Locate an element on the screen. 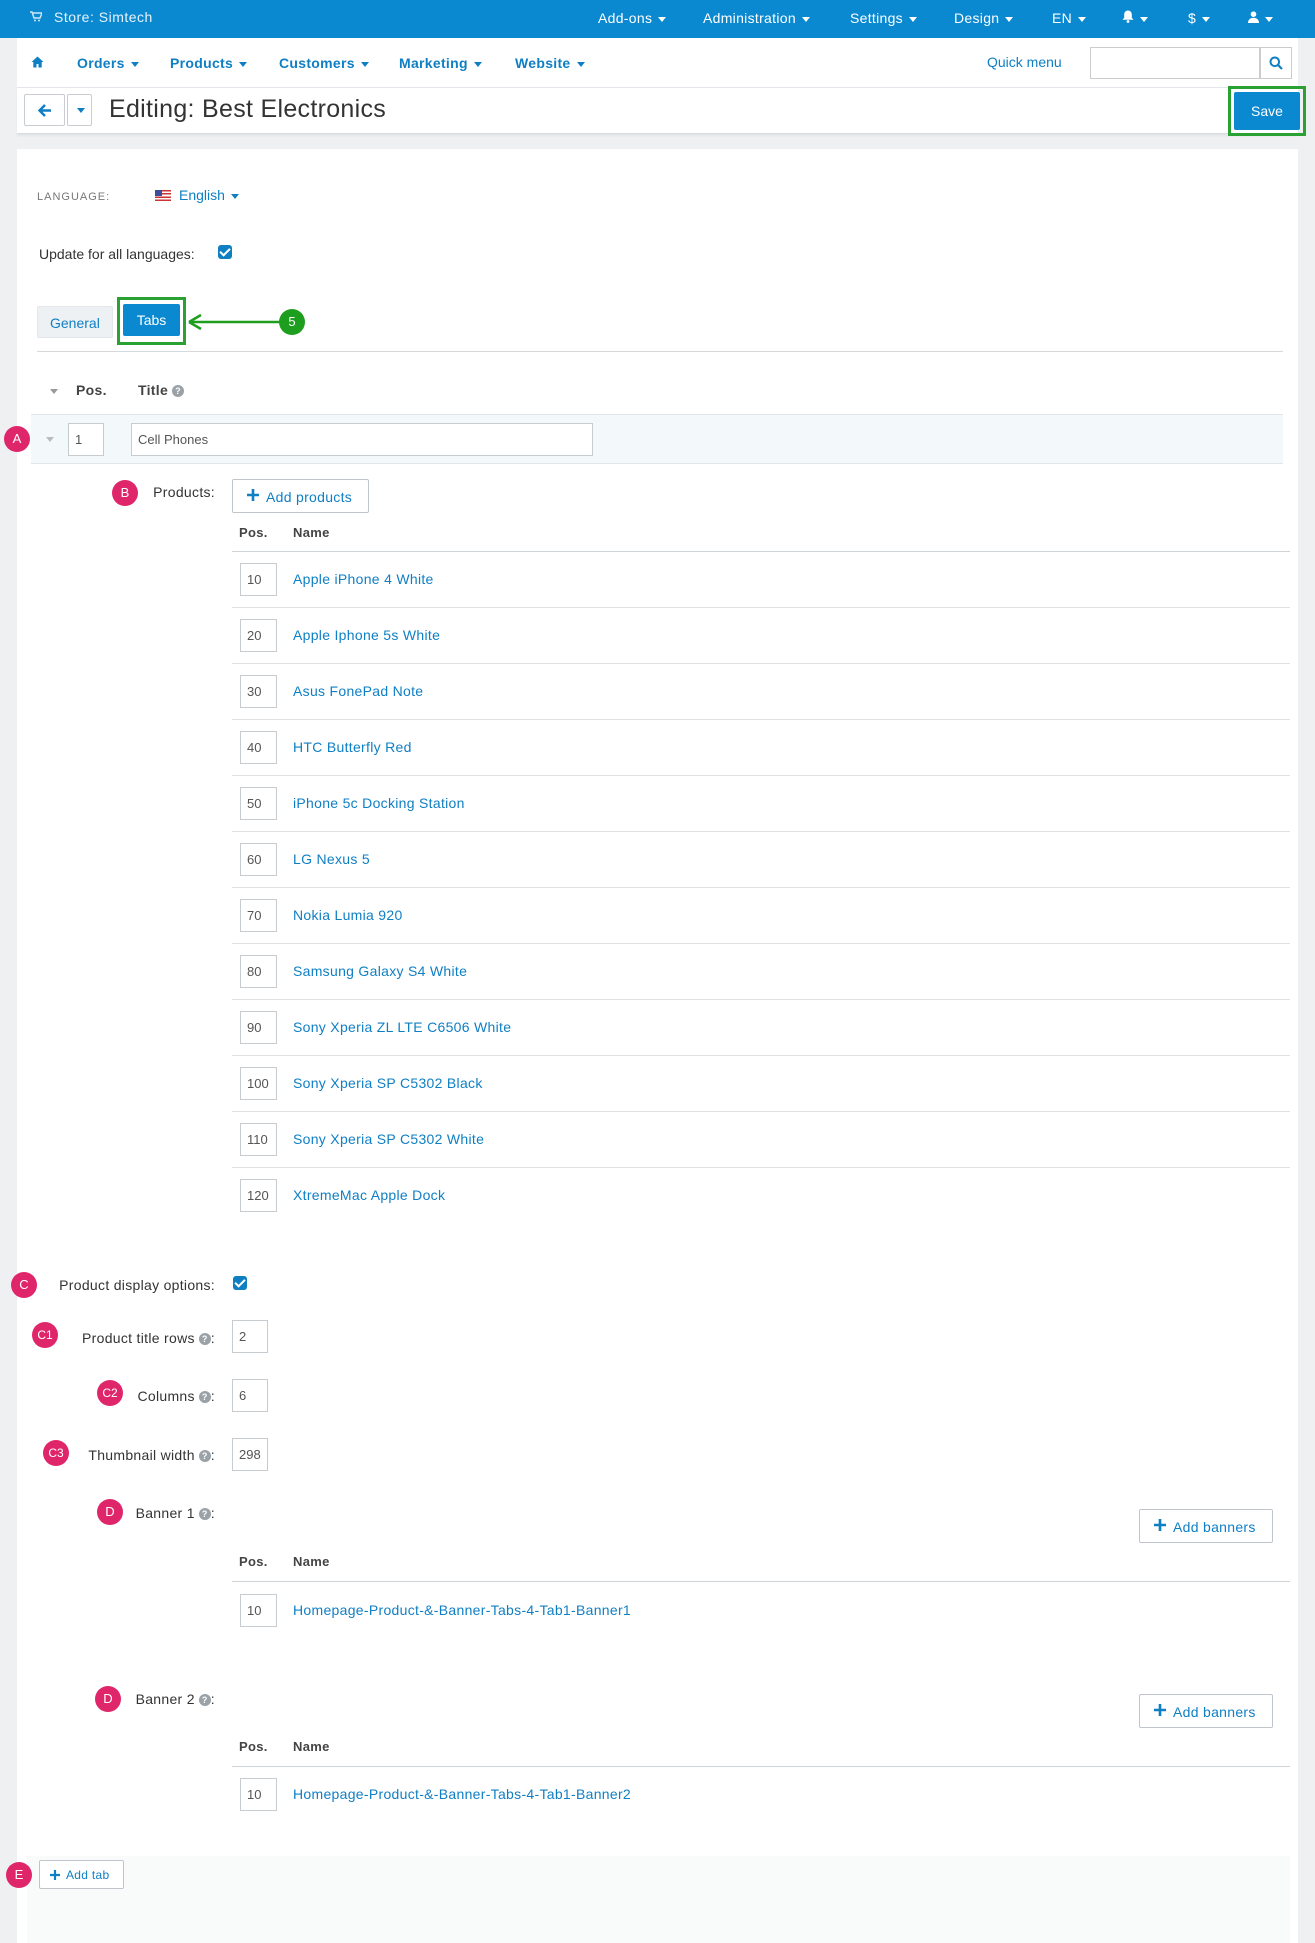 This screenshot has height=1943, width=1315. product-link: Sony Xperia SP C5302 Black is located at coordinates (388, 1083).